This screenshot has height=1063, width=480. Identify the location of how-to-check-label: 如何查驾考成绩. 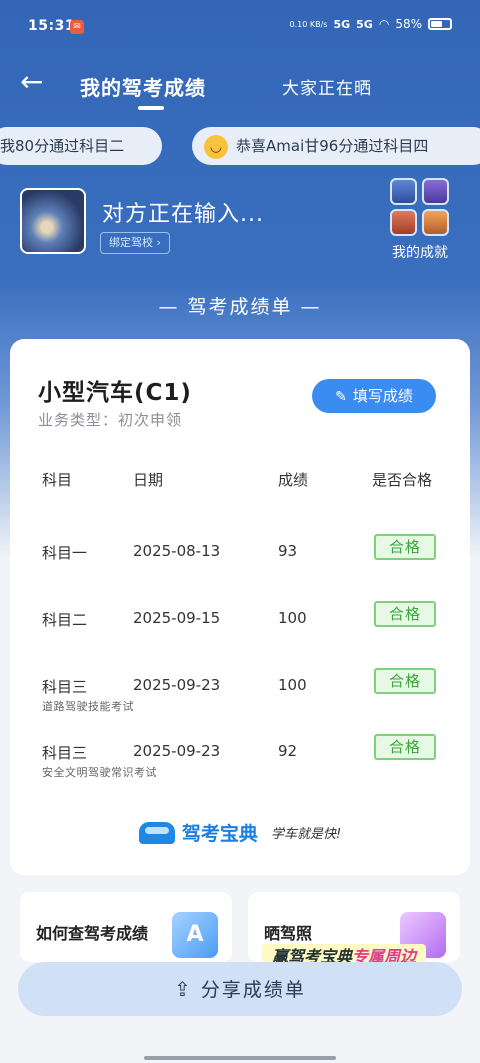
(92, 933).